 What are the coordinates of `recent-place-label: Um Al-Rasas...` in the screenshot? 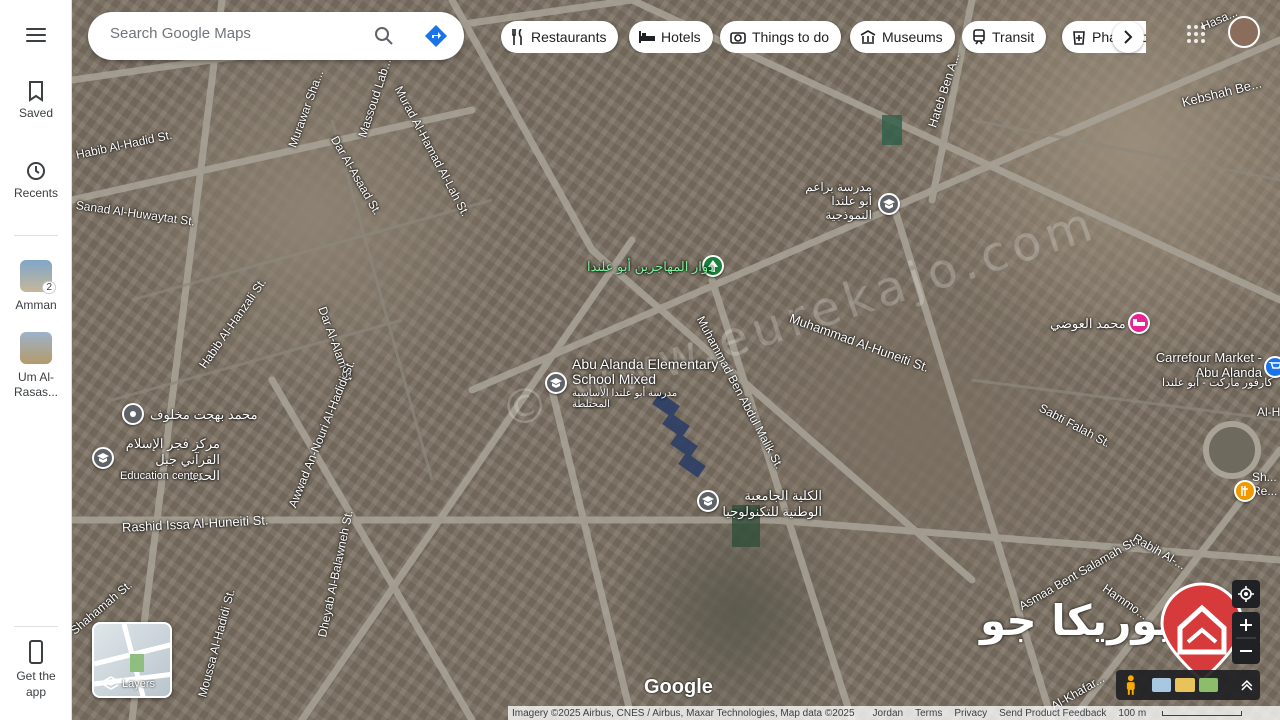 It's located at (35, 384).